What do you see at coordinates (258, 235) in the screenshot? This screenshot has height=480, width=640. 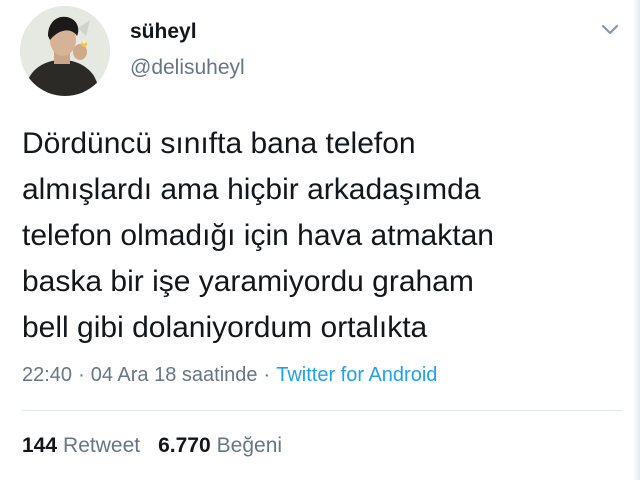 I see `tweet-text-line: telefon olmadığı için hava atmaktan` at bounding box center [258, 235].